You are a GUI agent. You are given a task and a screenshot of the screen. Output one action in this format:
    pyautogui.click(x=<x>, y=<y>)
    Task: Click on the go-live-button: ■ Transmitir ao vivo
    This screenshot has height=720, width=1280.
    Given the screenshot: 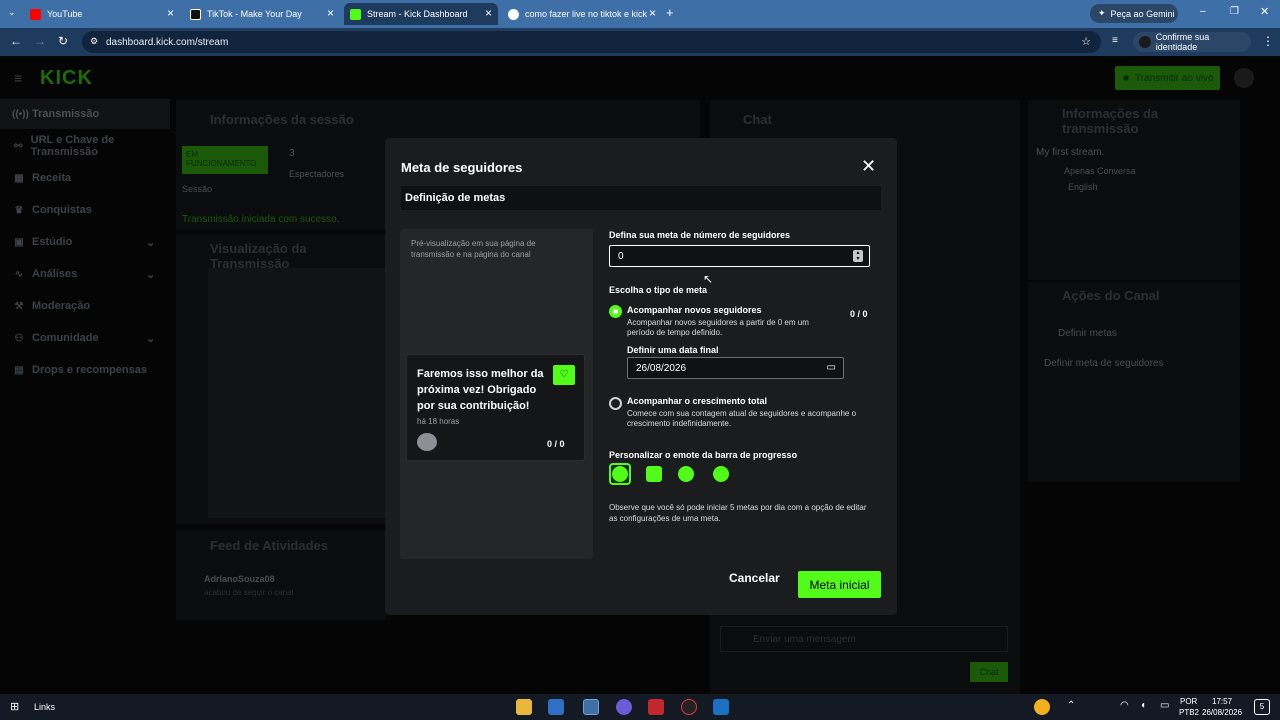 What is the action you would take?
    pyautogui.click(x=1167, y=78)
    